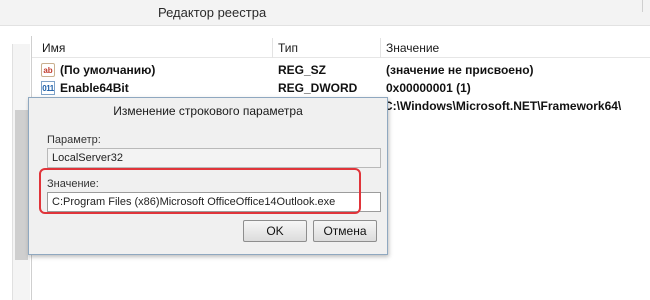 This screenshot has width=650, height=300. What do you see at coordinates (318, 88) in the screenshot?
I see `value-type: REG_DWORD` at bounding box center [318, 88].